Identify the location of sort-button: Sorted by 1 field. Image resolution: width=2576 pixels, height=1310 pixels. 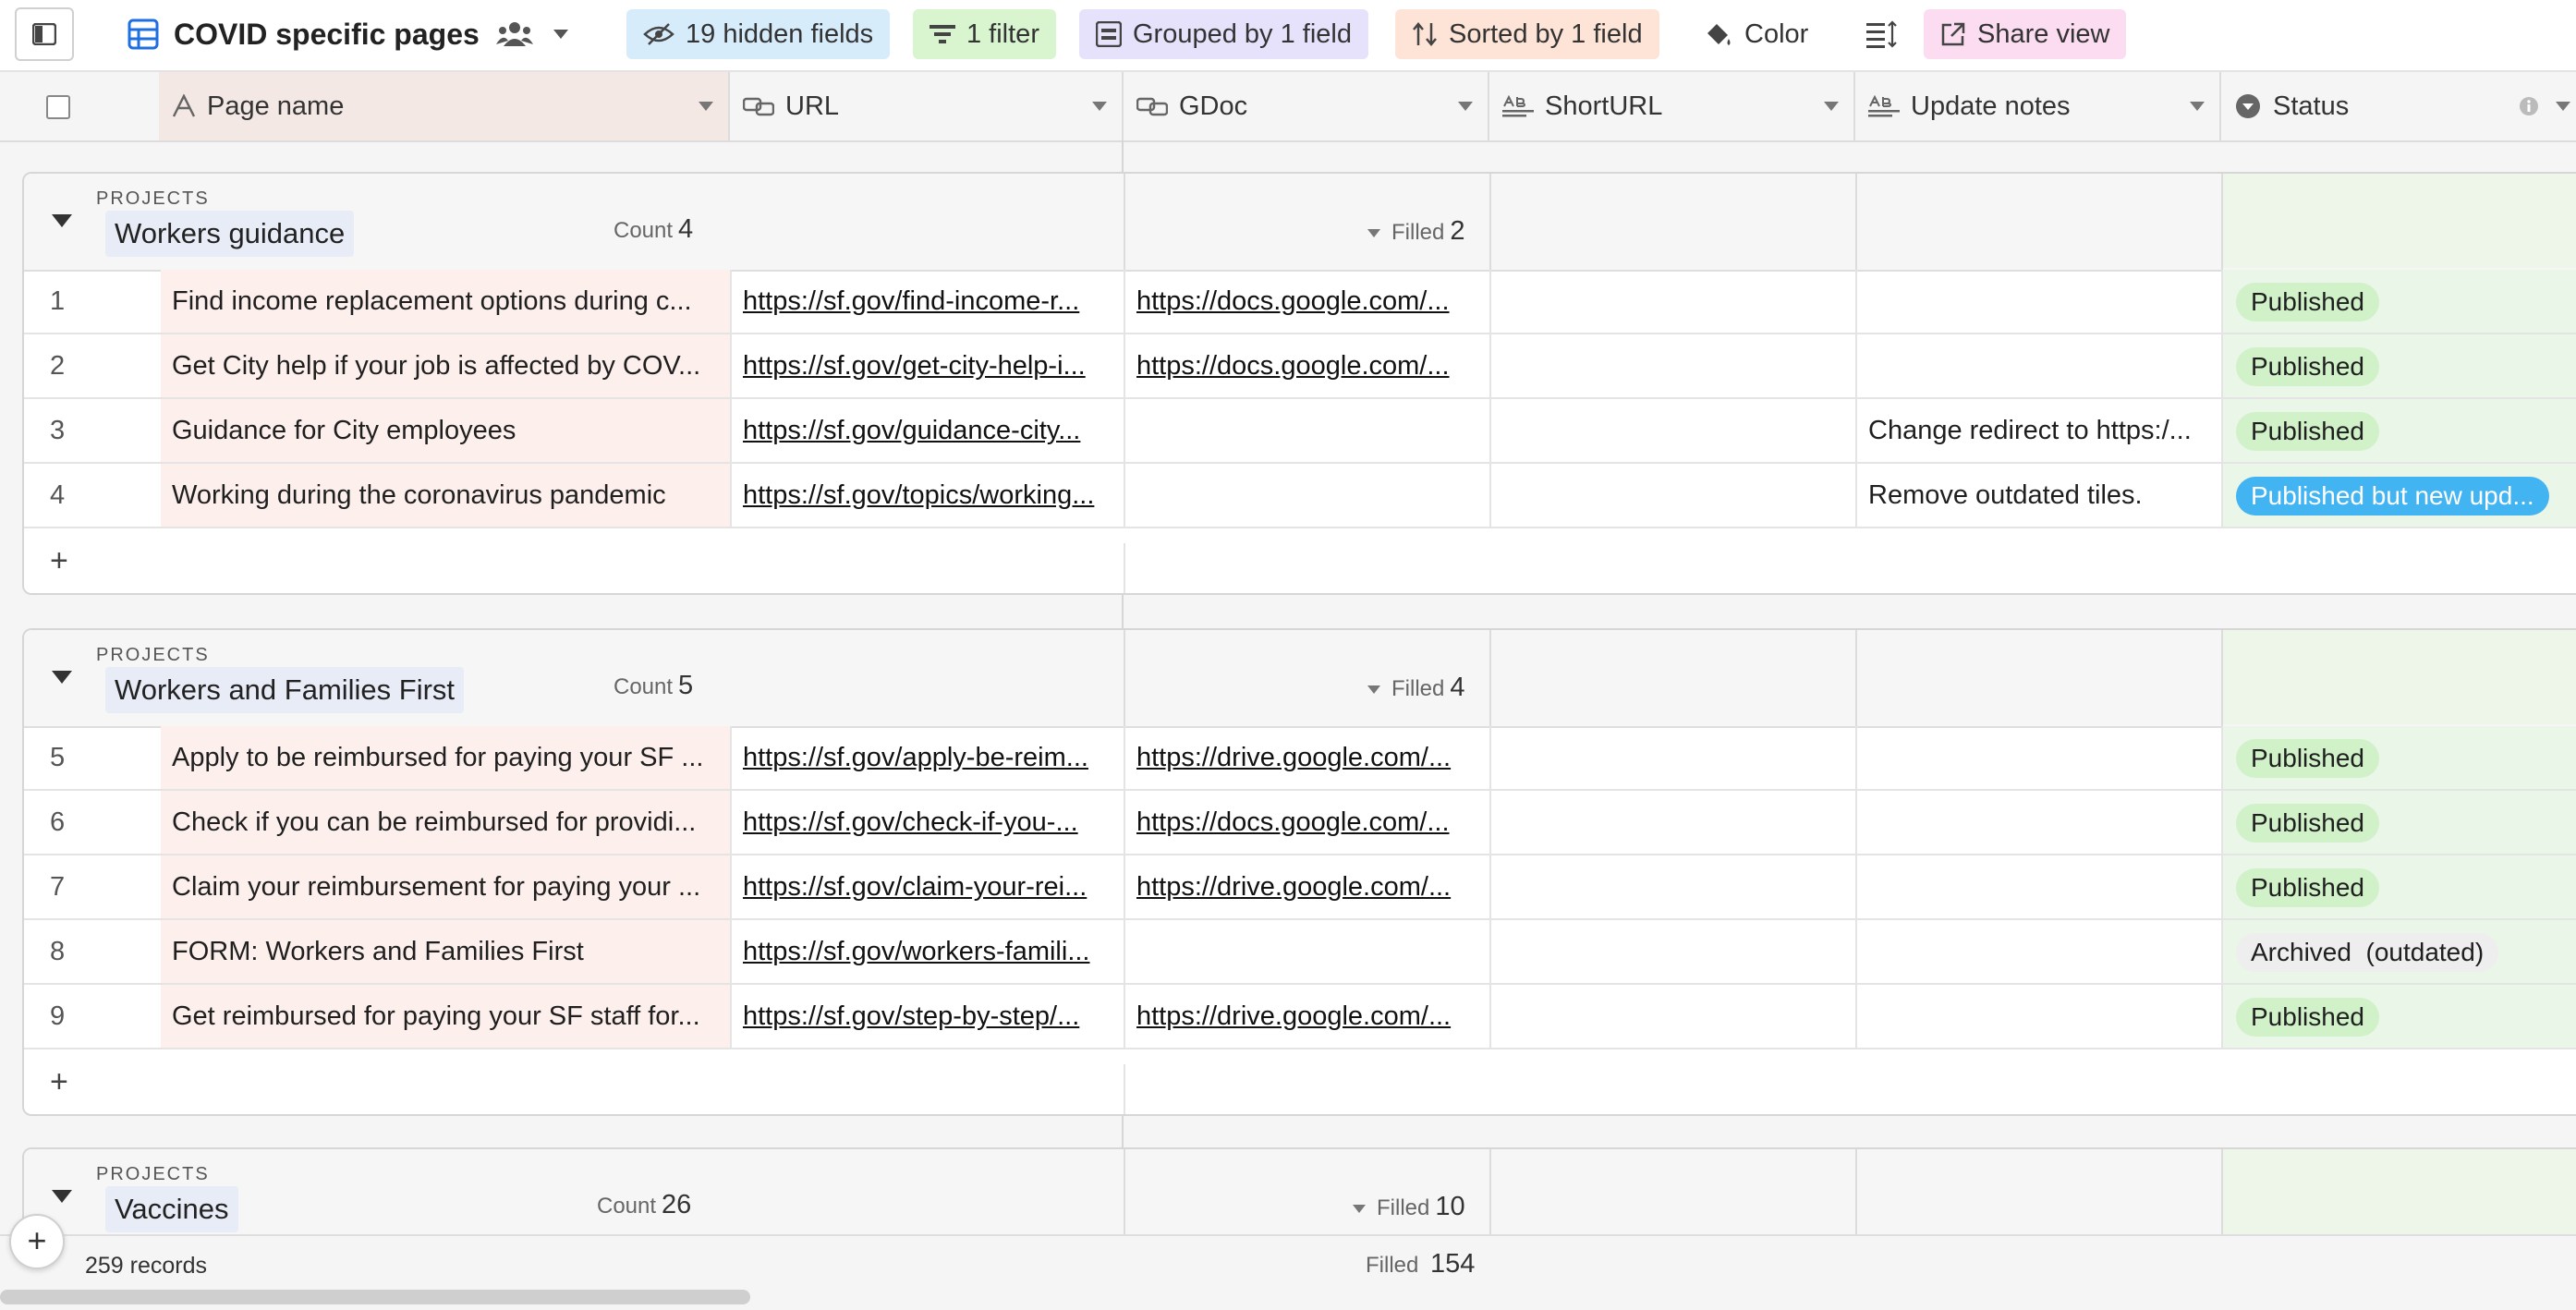
(1527, 34).